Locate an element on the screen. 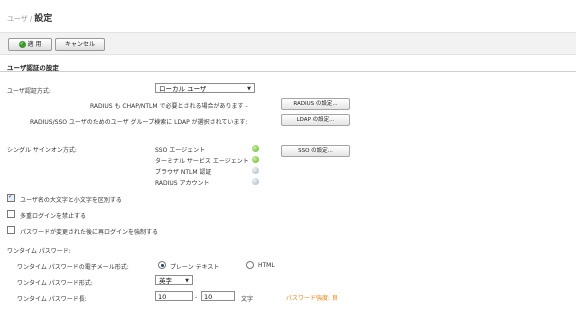  radius-note: RADIUS も CHAP/NTLM で必要とされる場合があります - is located at coordinates (169, 106).